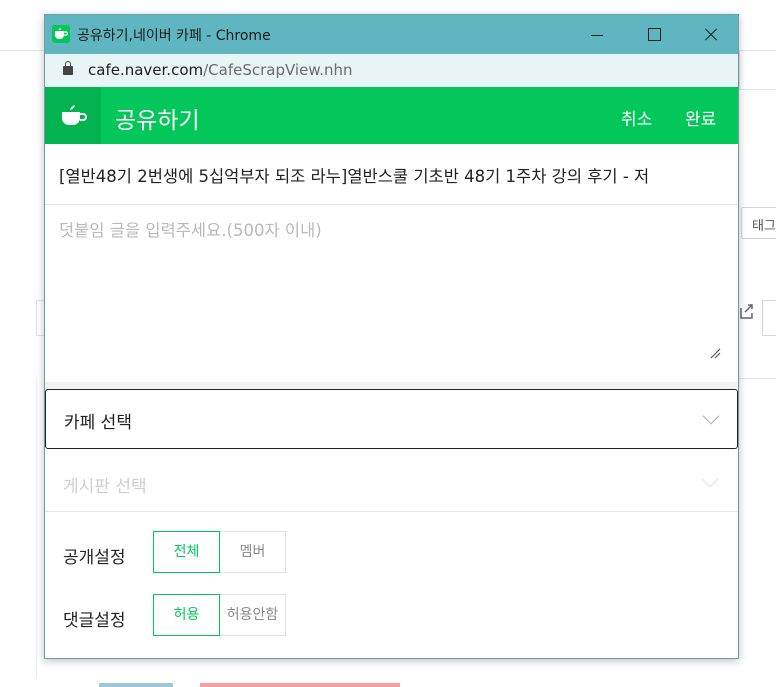 The image size is (776, 687). I want to click on close-icon, so click(710, 34).